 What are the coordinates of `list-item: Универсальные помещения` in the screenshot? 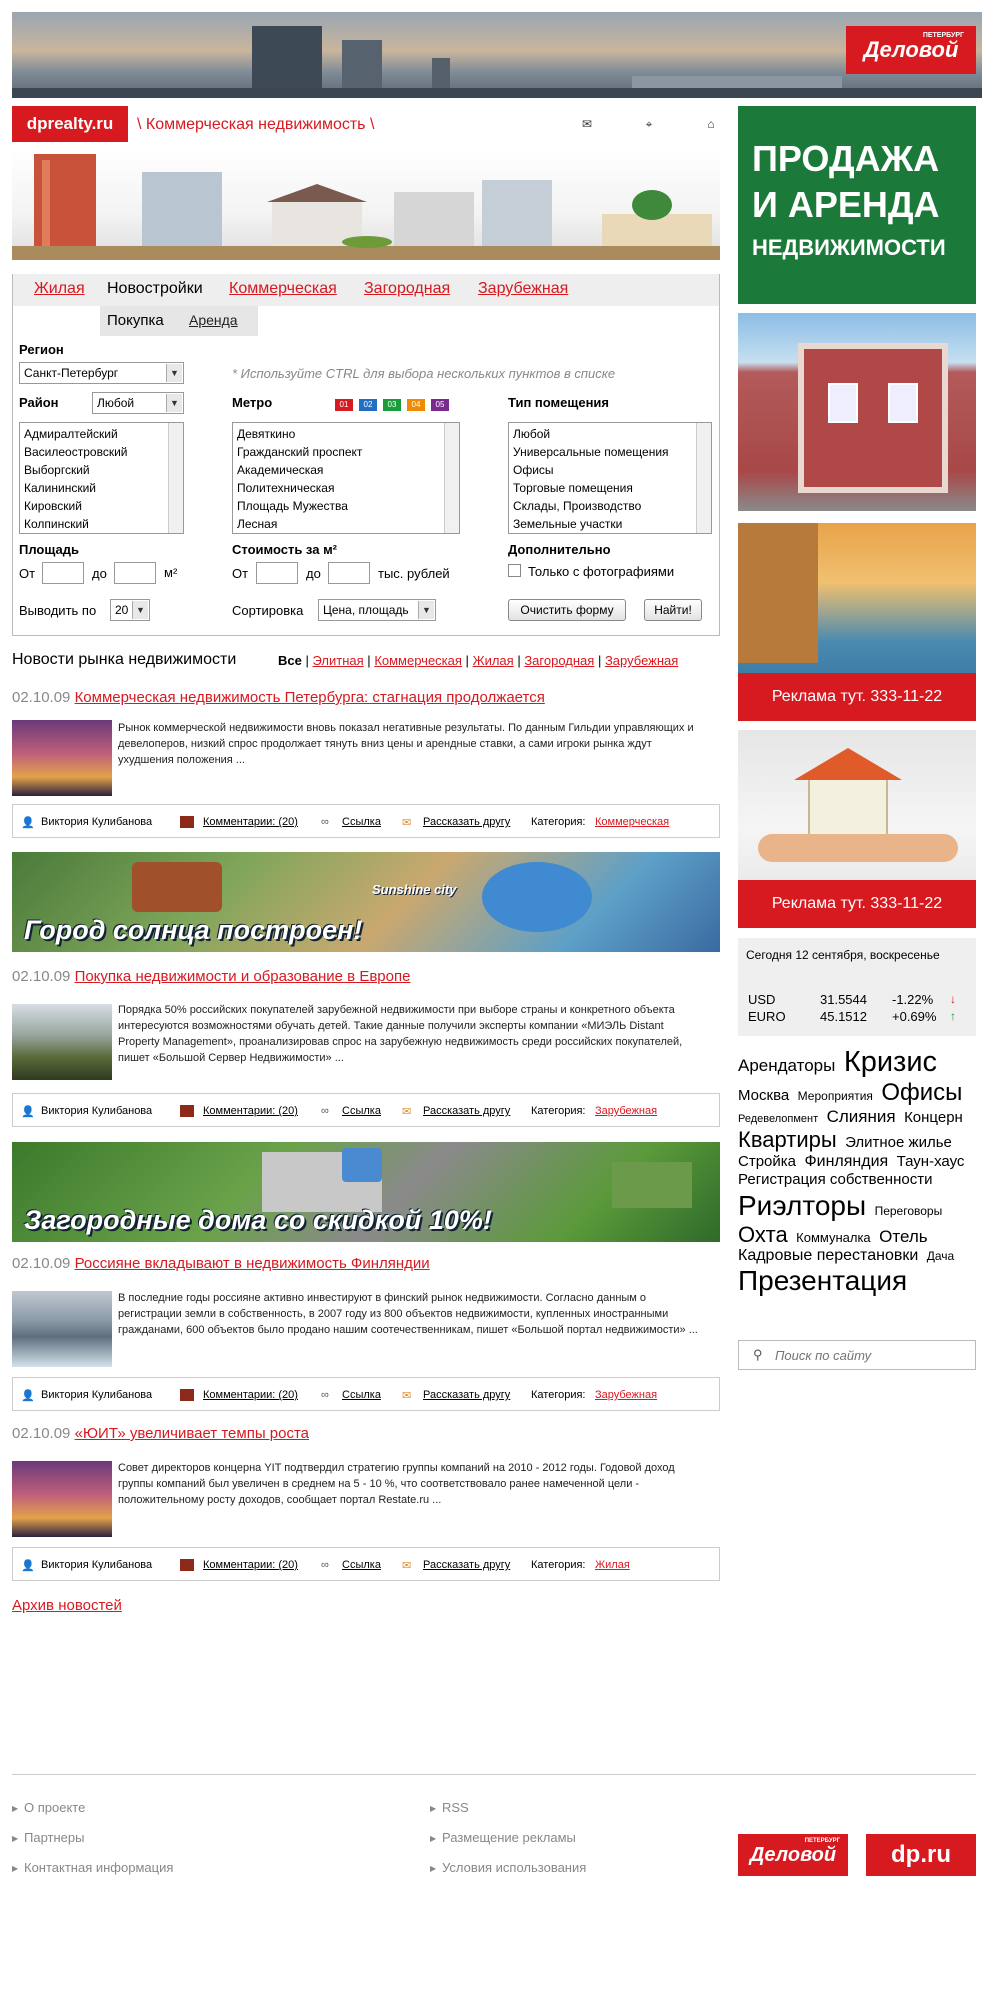 It's located at (610, 452).